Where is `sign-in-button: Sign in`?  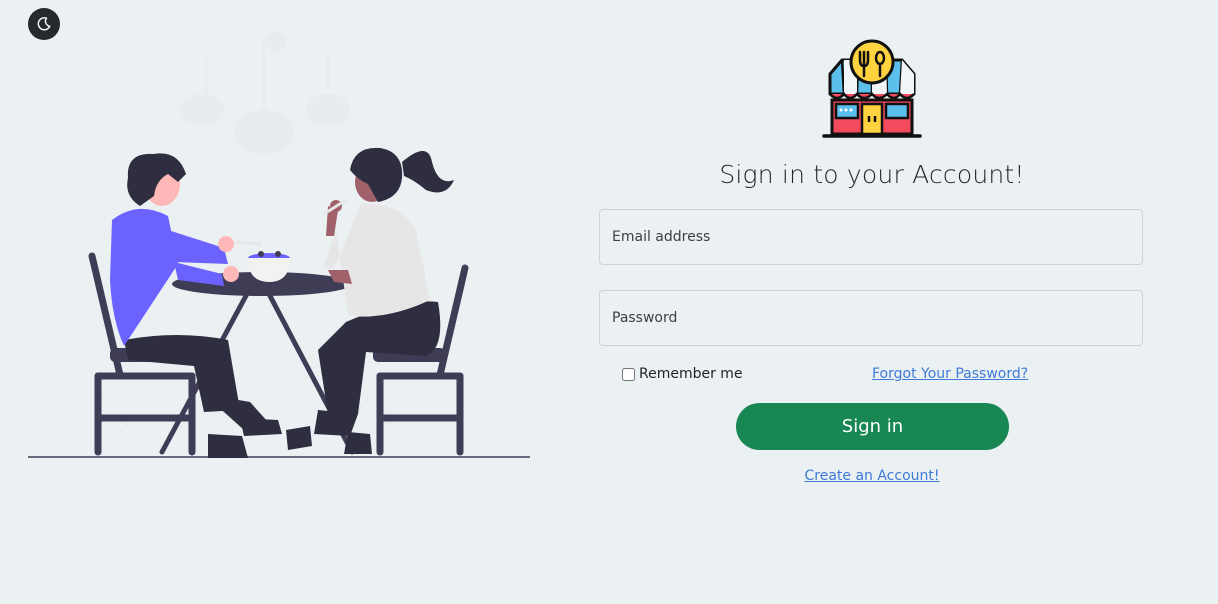 sign-in-button: Sign in is located at coordinates (872, 426).